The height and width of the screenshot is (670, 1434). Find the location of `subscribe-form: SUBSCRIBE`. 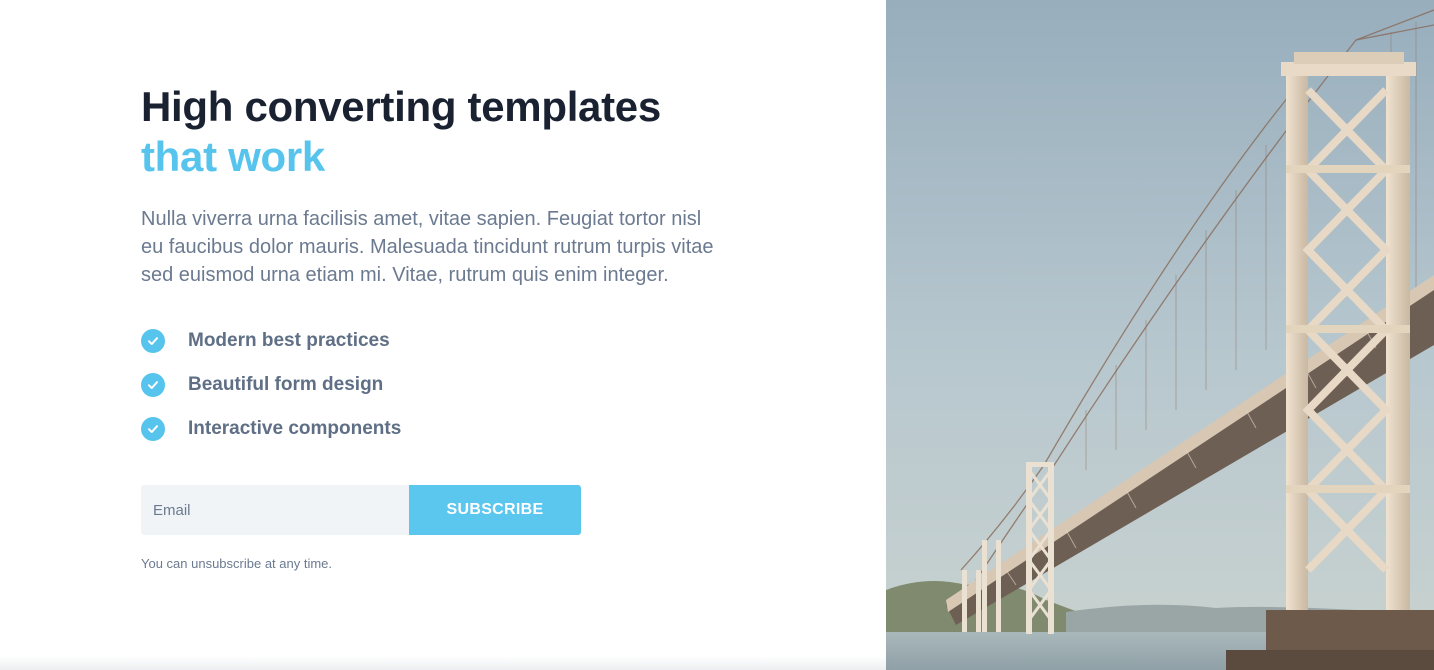

subscribe-form: SUBSCRIBE is located at coordinates (436, 510).